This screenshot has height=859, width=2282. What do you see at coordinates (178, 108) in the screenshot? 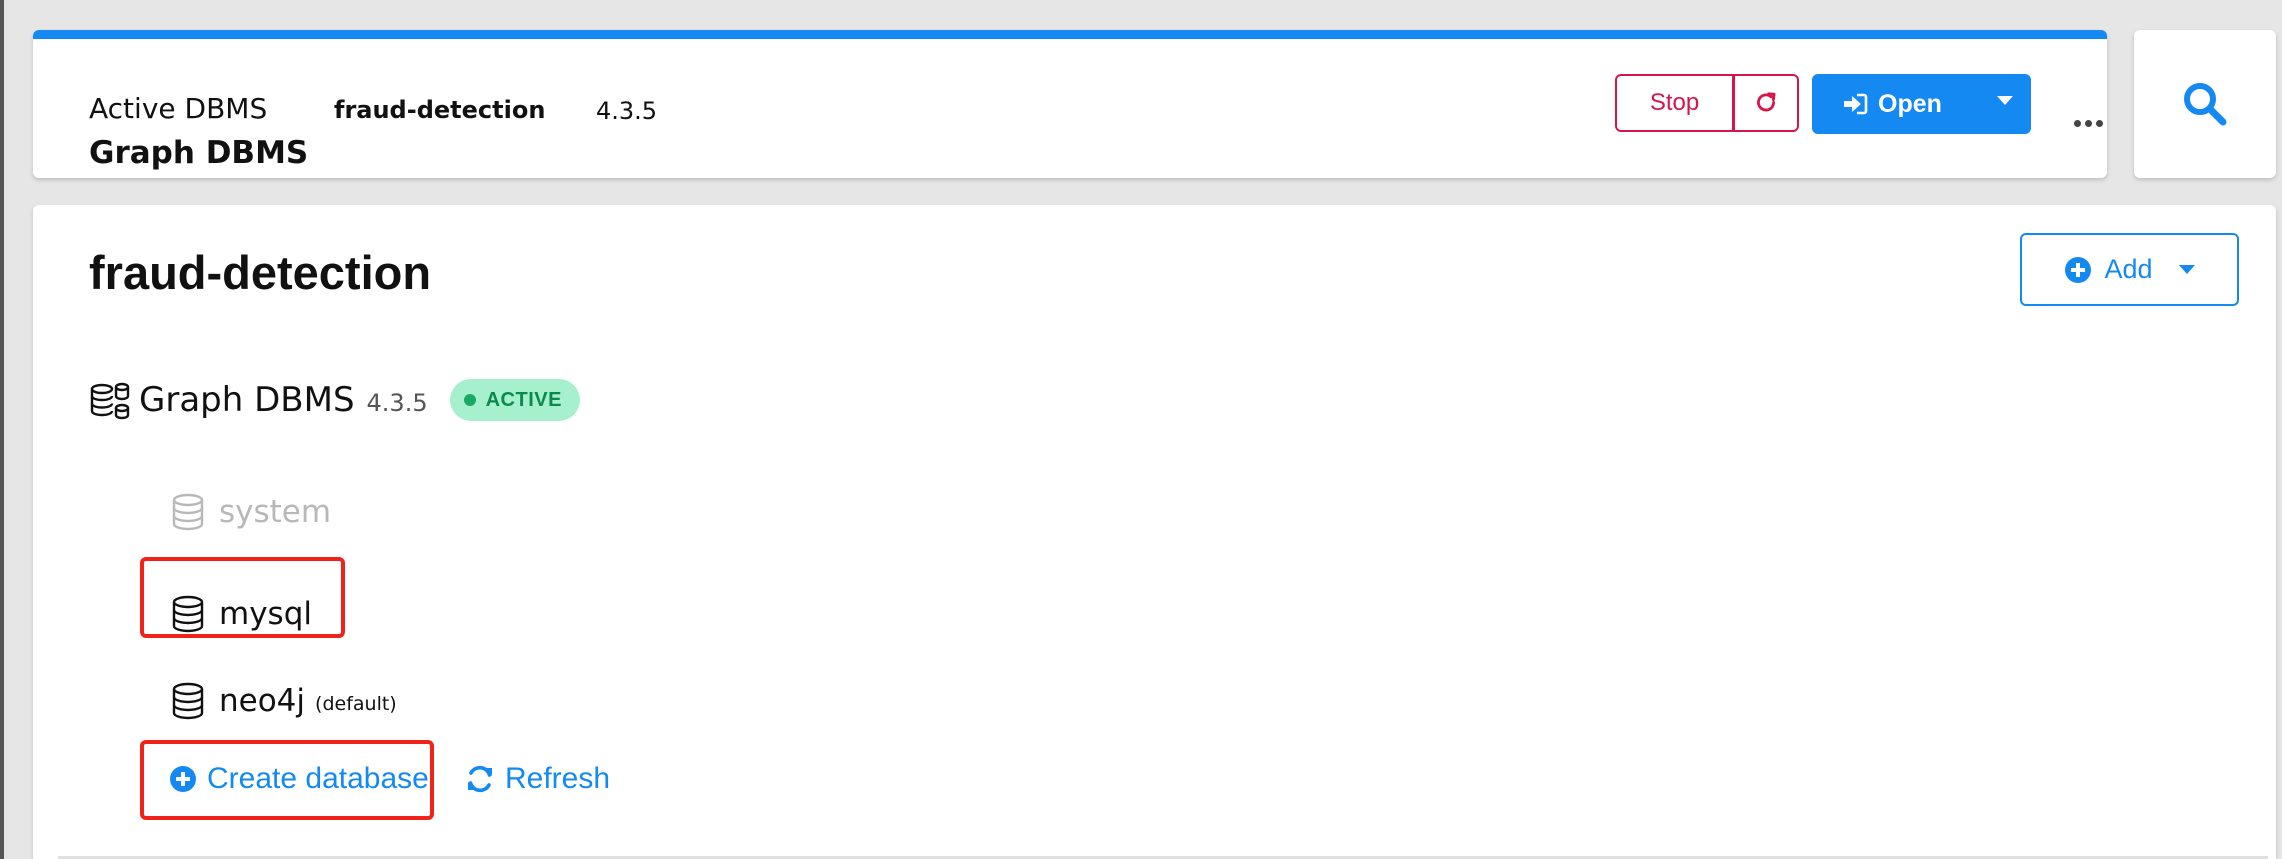
I see `active-dbms-label: Active DBMS` at bounding box center [178, 108].